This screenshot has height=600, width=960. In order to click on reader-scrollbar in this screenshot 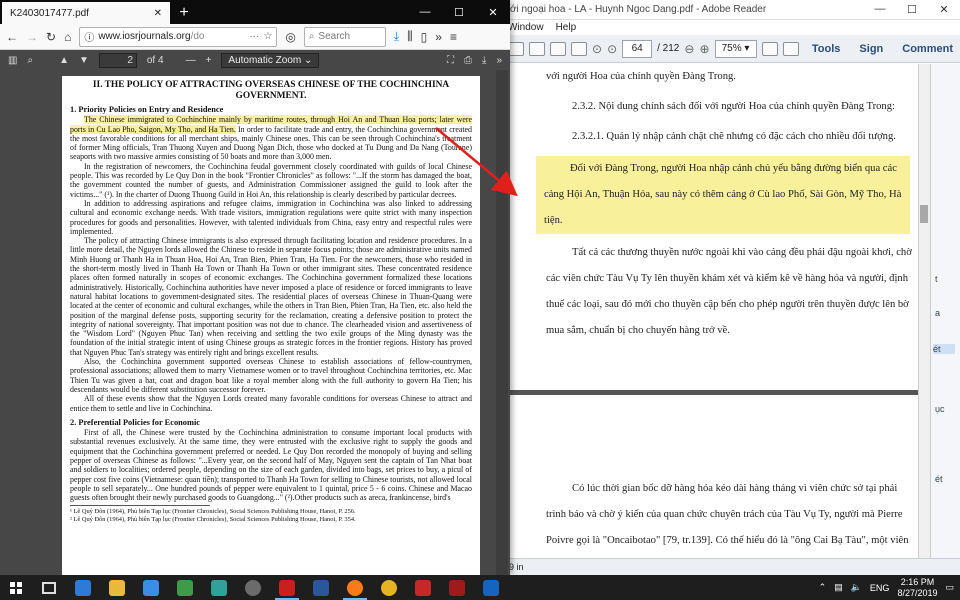, I will do `click(924, 311)`.